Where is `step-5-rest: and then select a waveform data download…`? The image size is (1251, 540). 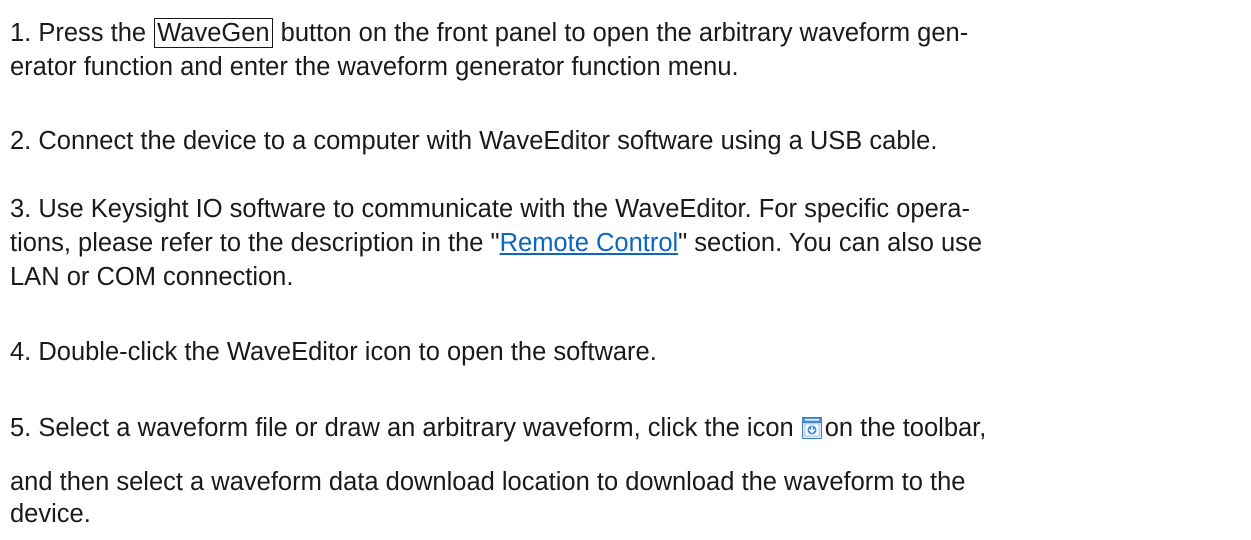
step-5-rest: and then select a waveform data download… is located at coordinates (487, 498).